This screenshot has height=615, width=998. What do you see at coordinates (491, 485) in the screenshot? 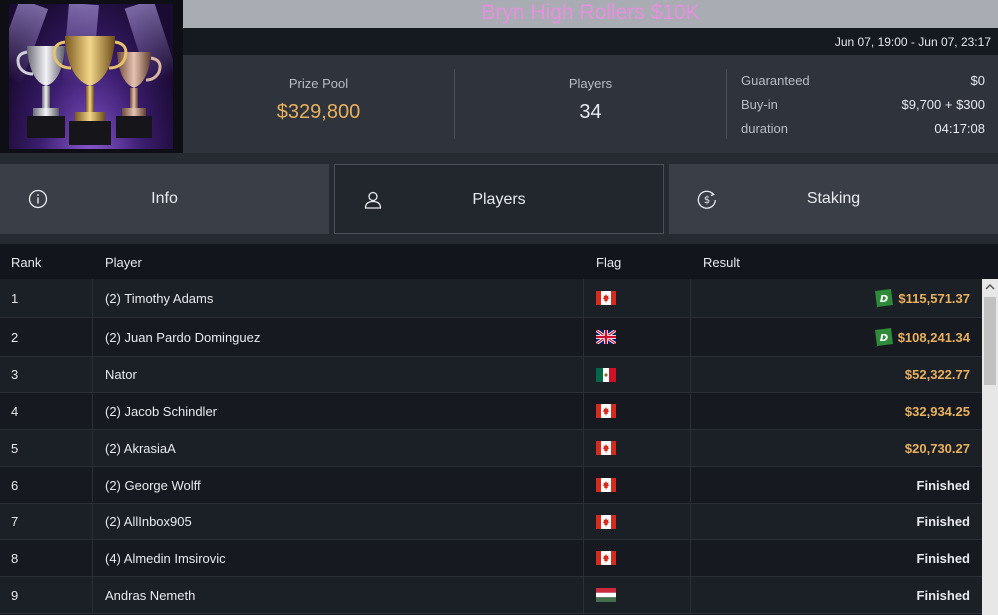
I see `table-row: 6 (2) George Wolff Finished` at bounding box center [491, 485].